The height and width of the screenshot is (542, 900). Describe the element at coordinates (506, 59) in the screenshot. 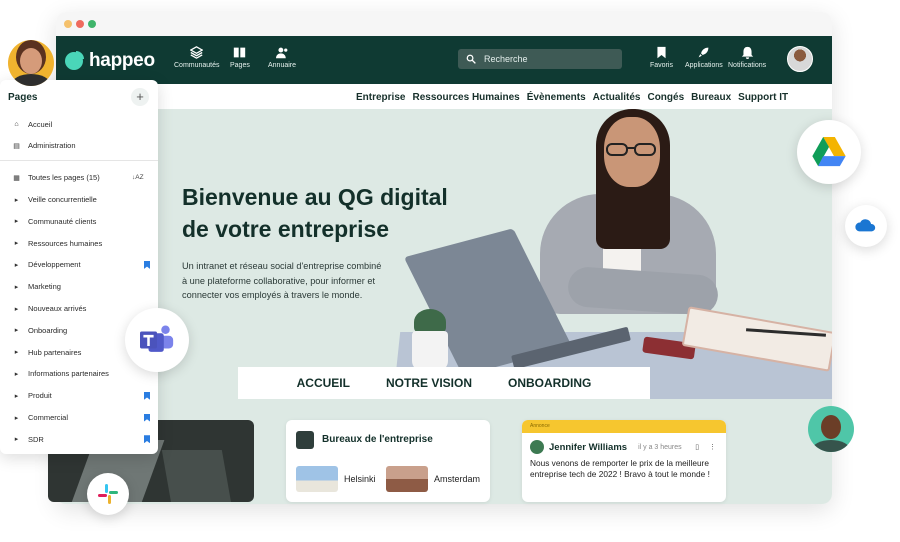

I see `search-placeholder: Recherche` at that location.